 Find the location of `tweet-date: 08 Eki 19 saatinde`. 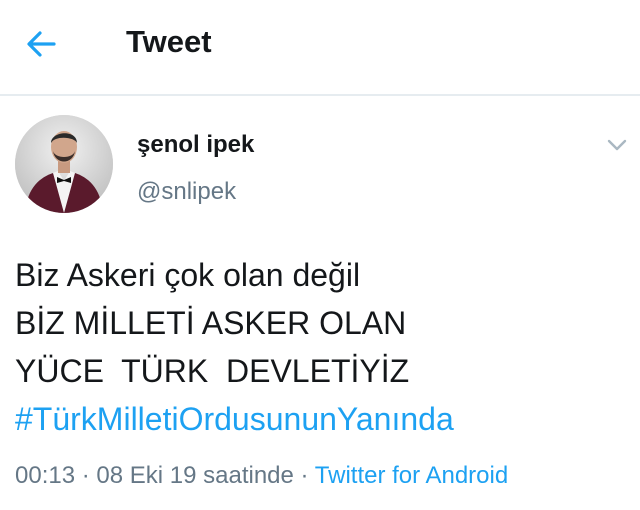

tweet-date: 08 Eki 19 saatinde is located at coordinates (195, 475).